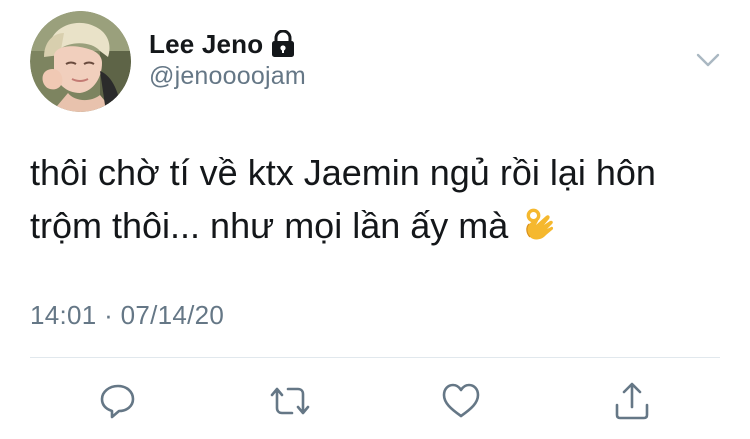 The height and width of the screenshot is (439, 750). What do you see at coordinates (283, 43) in the screenshot?
I see `lock-icon` at bounding box center [283, 43].